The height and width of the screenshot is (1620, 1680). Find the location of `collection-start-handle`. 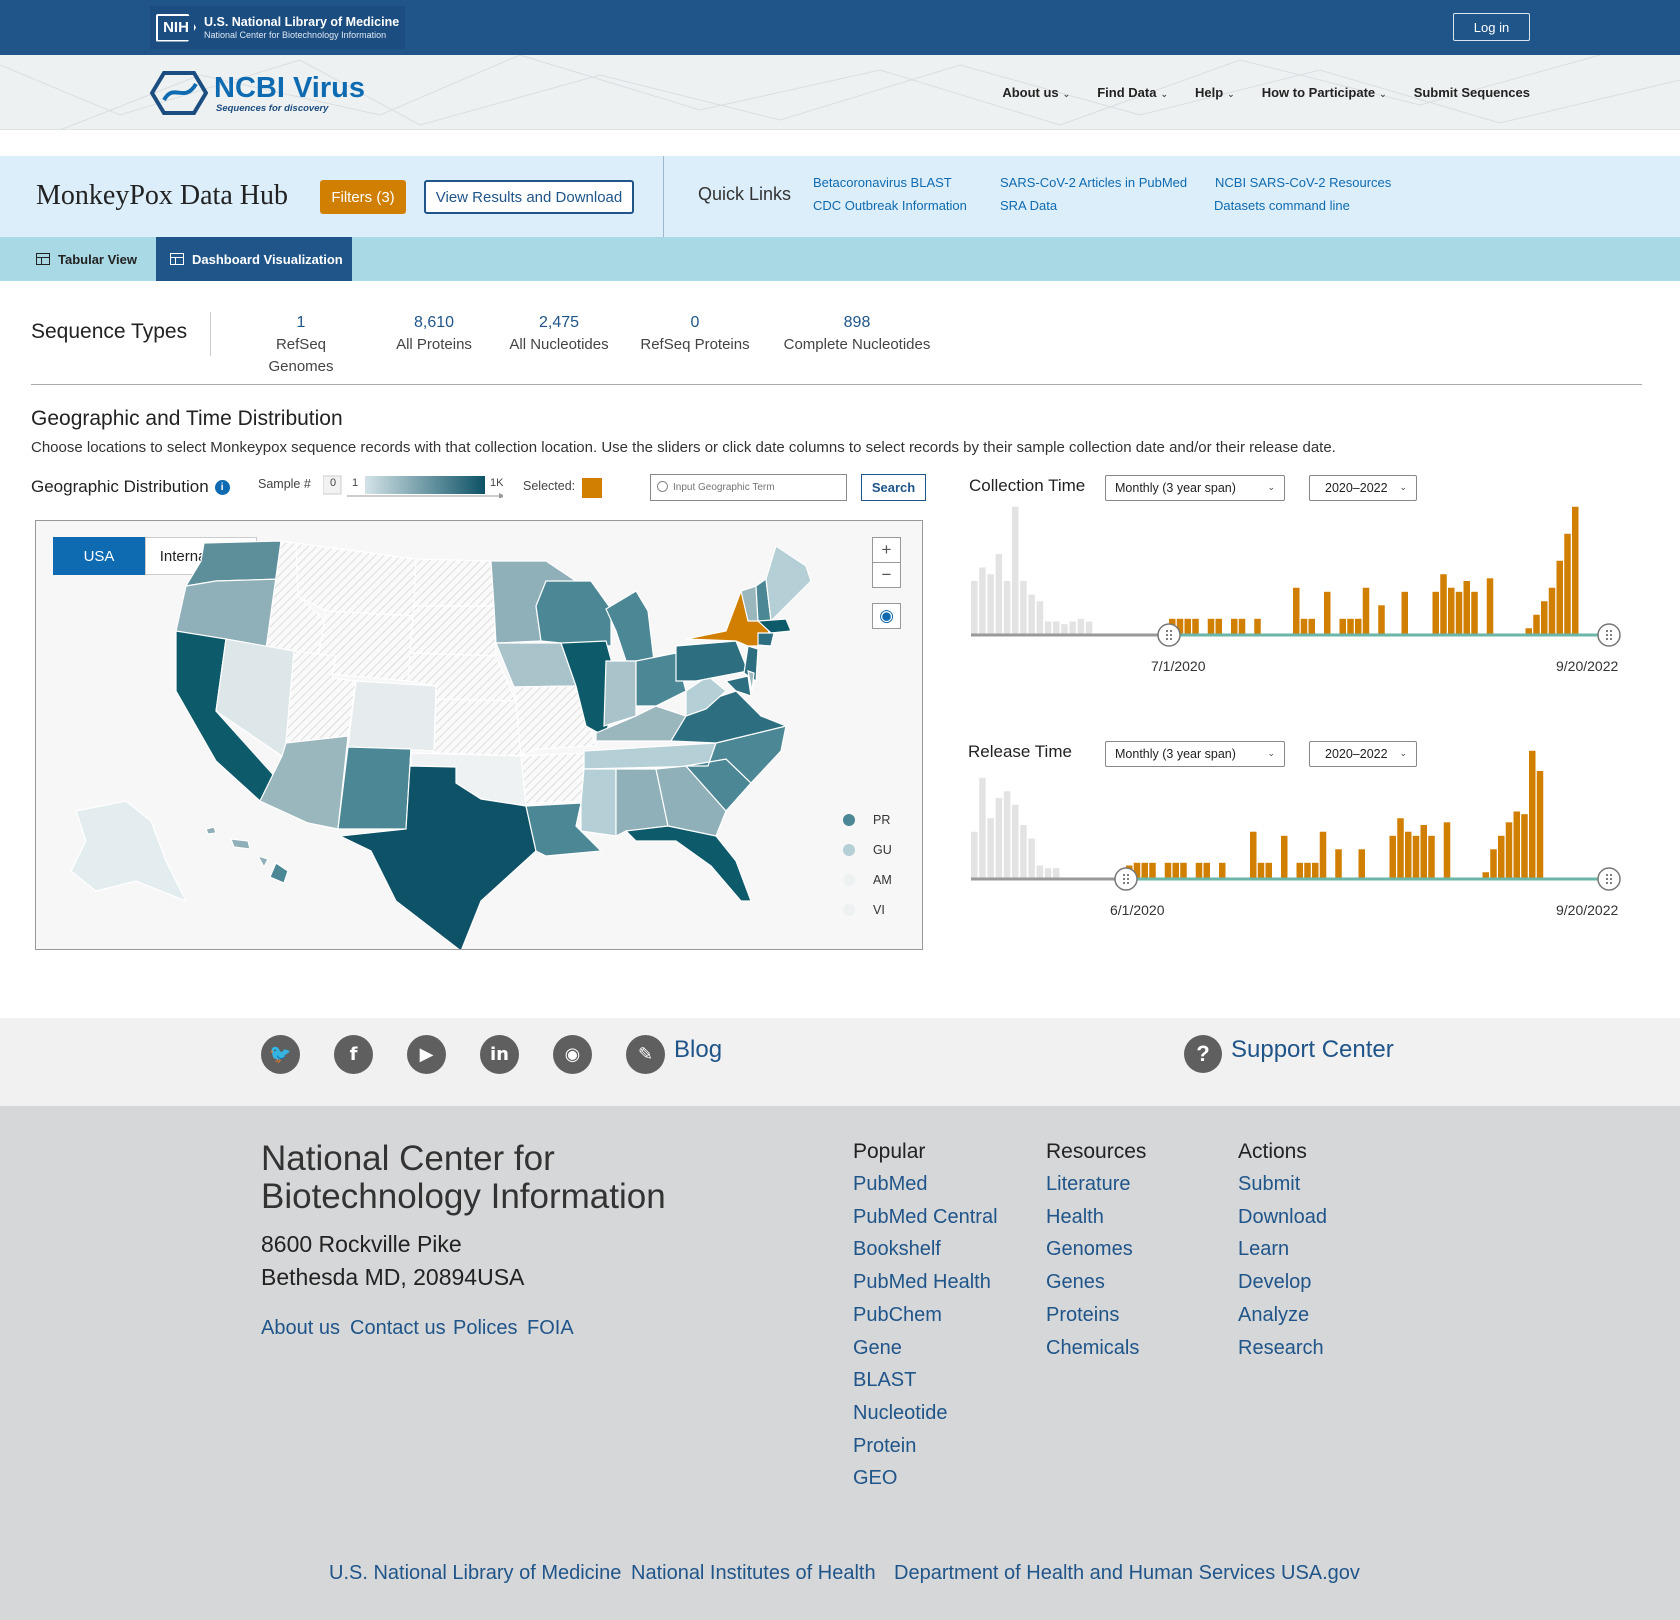

collection-start-handle is located at coordinates (1169, 635).